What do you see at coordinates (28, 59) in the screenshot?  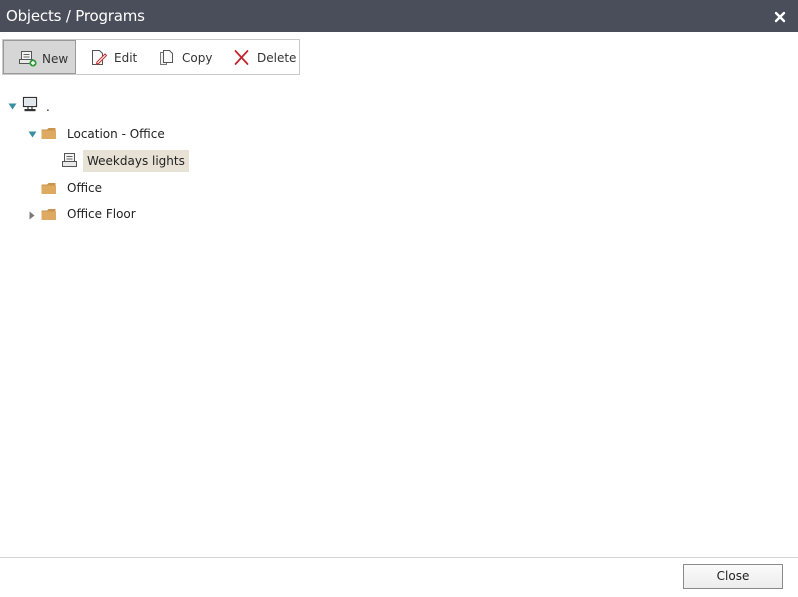 I see `new-program-icon` at bounding box center [28, 59].